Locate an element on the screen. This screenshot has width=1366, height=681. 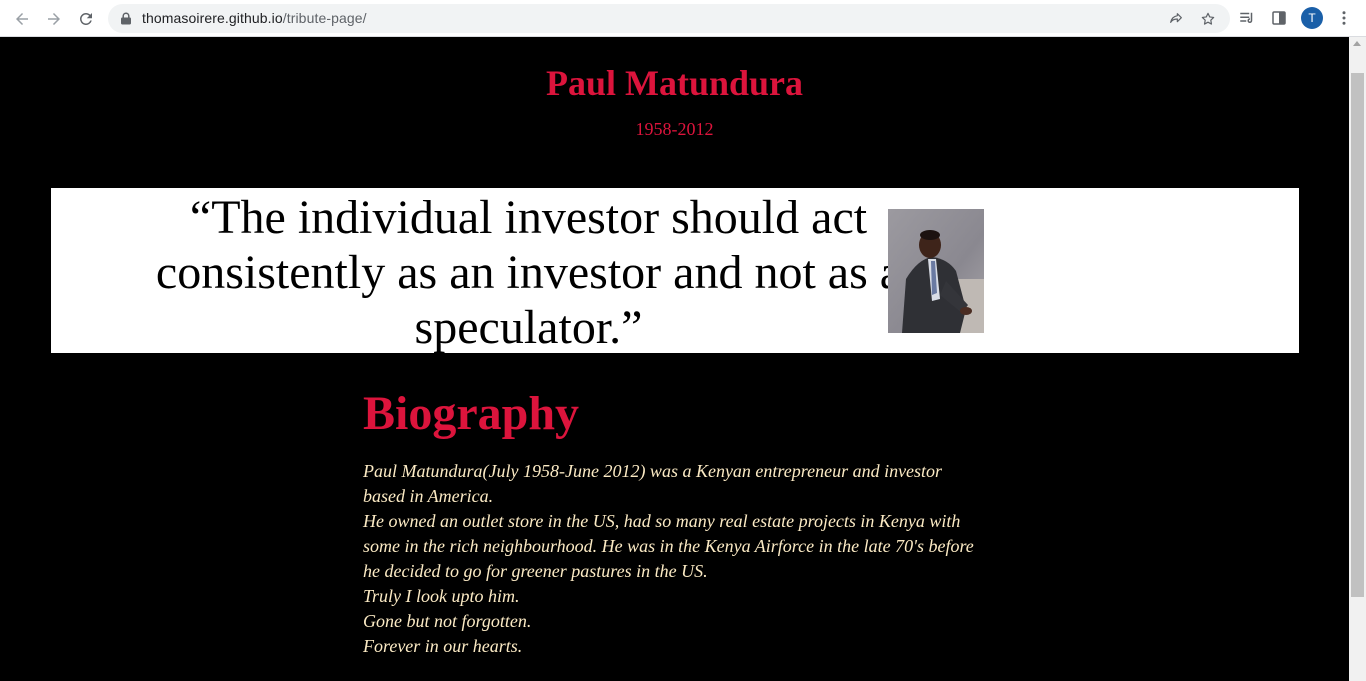
star-icon is located at coordinates (1208, 18).